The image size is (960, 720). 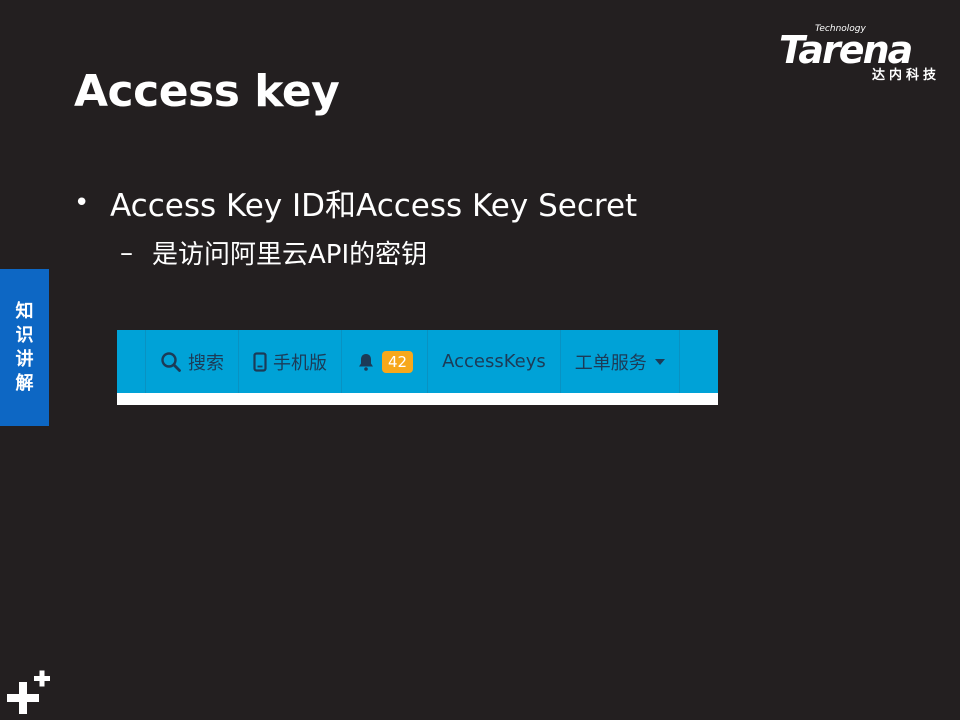 What do you see at coordinates (24, 335) in the screenshot?
I see `side-tab-char: 识` at bounding box center [24, 335].